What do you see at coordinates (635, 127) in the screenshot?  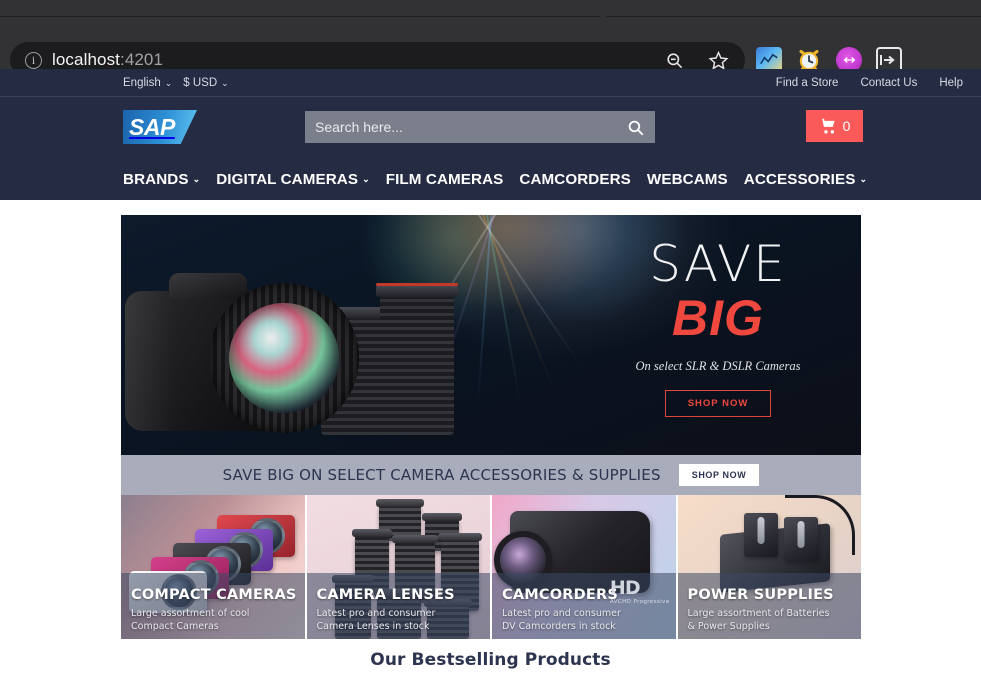 I see `search-icon` at bounding box center [635, 127].